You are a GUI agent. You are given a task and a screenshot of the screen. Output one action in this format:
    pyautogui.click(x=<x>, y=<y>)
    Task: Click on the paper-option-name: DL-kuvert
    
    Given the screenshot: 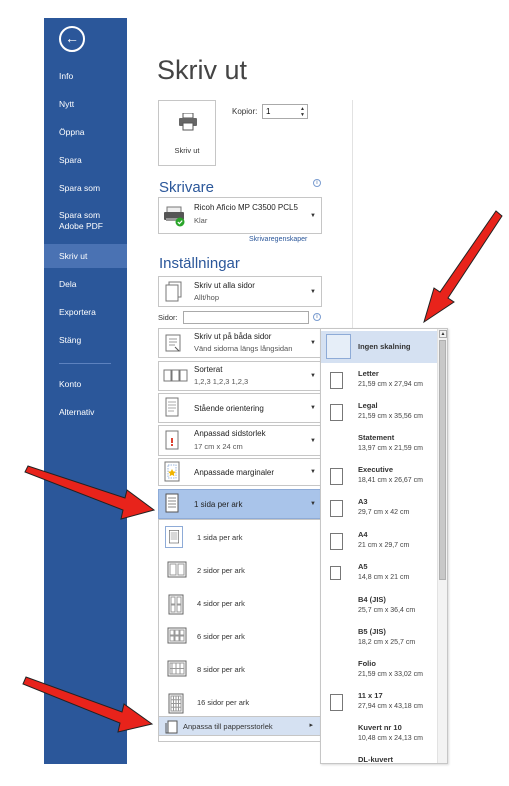 What is the action you would take?
    pyautogui.click(x=376, y=759)
    